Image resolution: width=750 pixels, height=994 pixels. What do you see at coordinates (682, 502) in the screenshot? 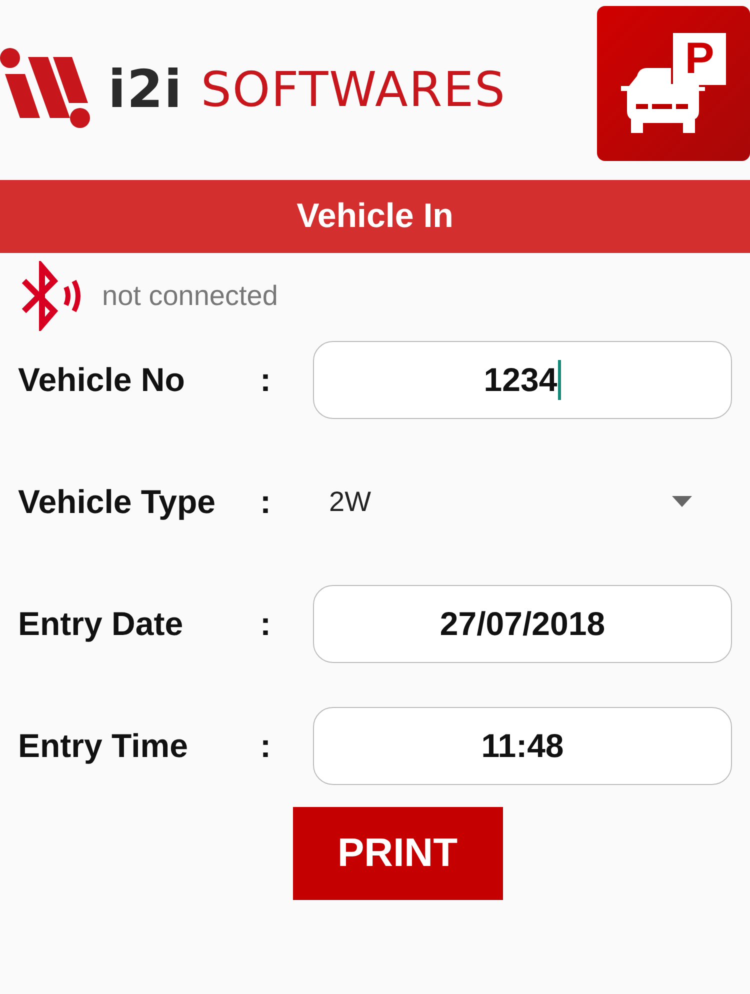
I see `caret-icon` at bounding box center [682, 502].